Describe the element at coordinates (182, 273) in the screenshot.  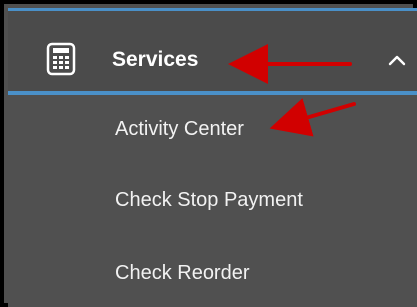
I see `menu-item-check-reorder: Check Reorder` at that location.